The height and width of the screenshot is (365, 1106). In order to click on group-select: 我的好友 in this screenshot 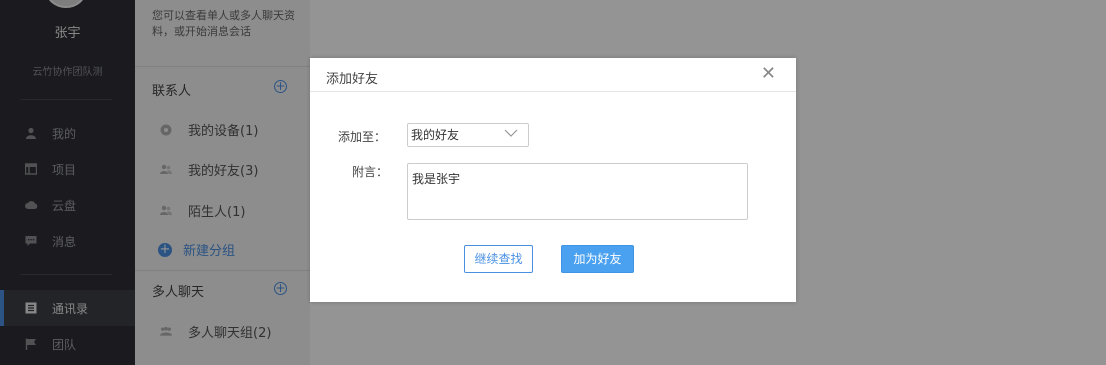, I will do `click(468, 135)`.